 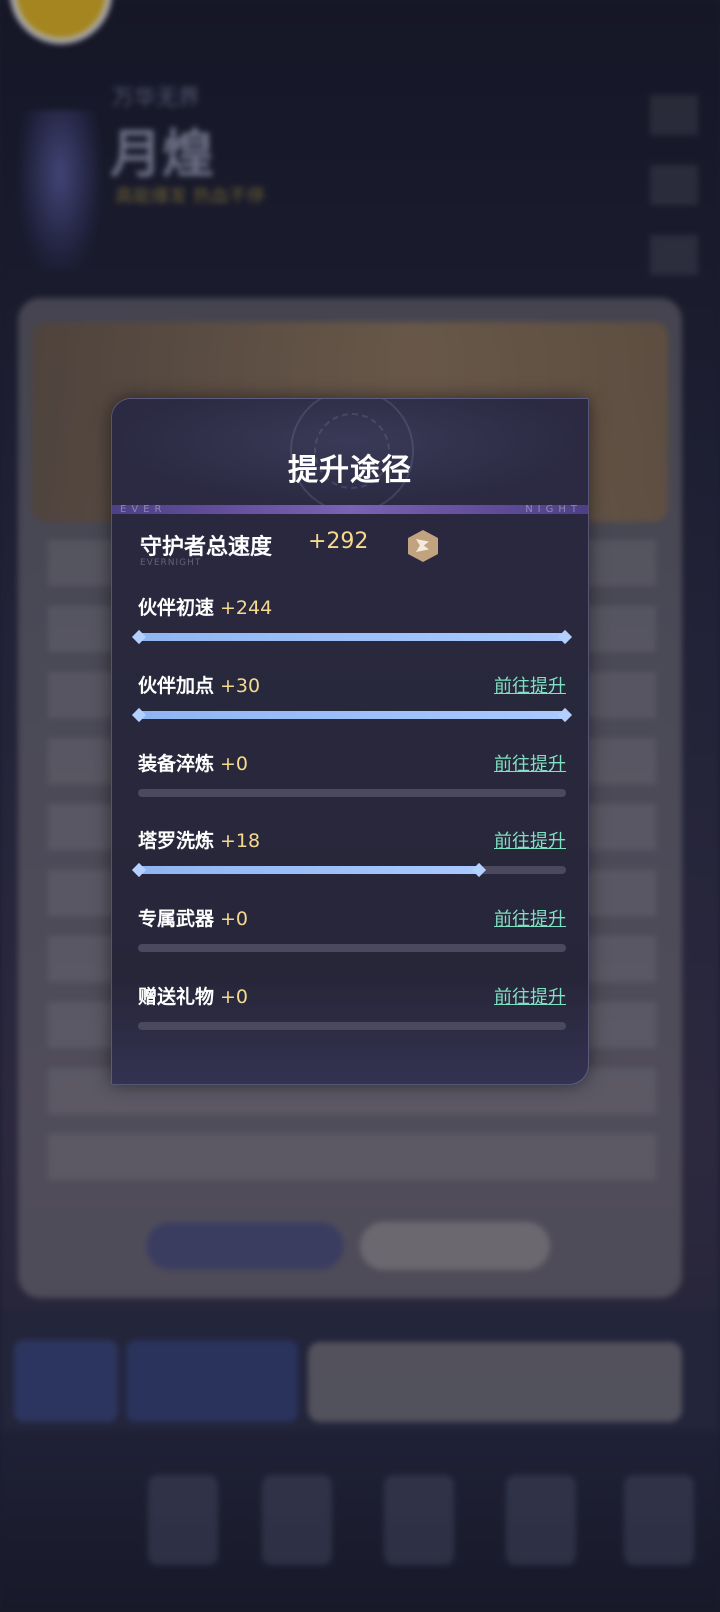 I want to click on upgrade-source-name: 塔罗洗炼, so click(x=176, y=841).